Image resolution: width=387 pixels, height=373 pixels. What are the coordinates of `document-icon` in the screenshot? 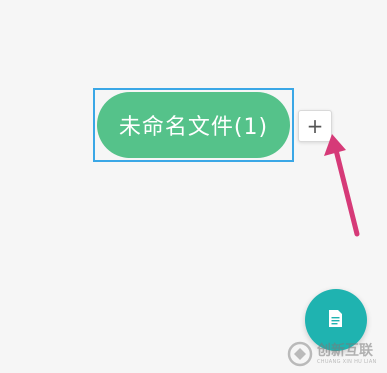 It's located at (335, 318).